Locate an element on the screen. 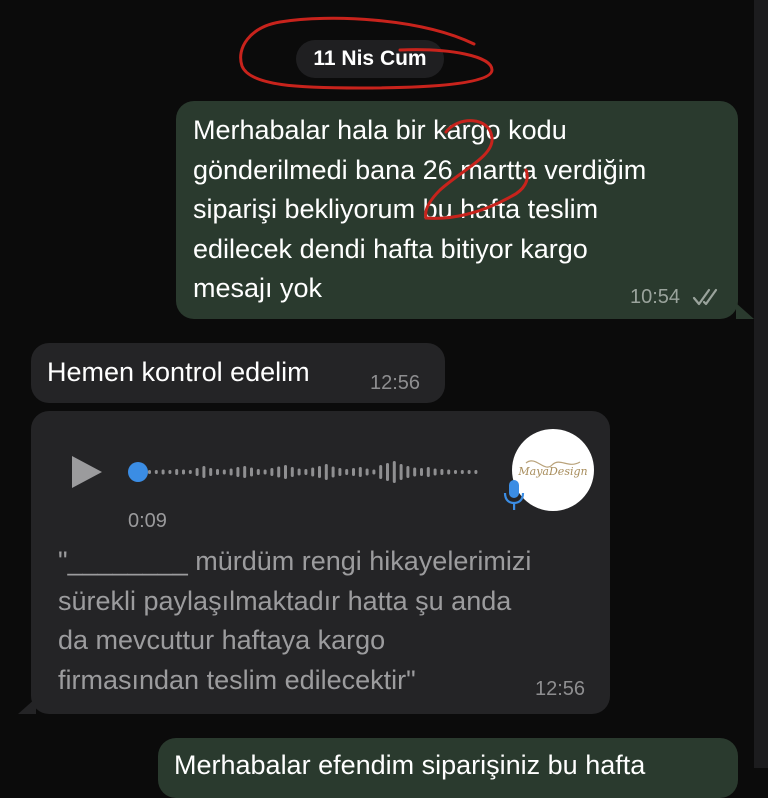 The width and height of the screenshot is (768, 798). scroll-edge is located at coordinates (761, 384).